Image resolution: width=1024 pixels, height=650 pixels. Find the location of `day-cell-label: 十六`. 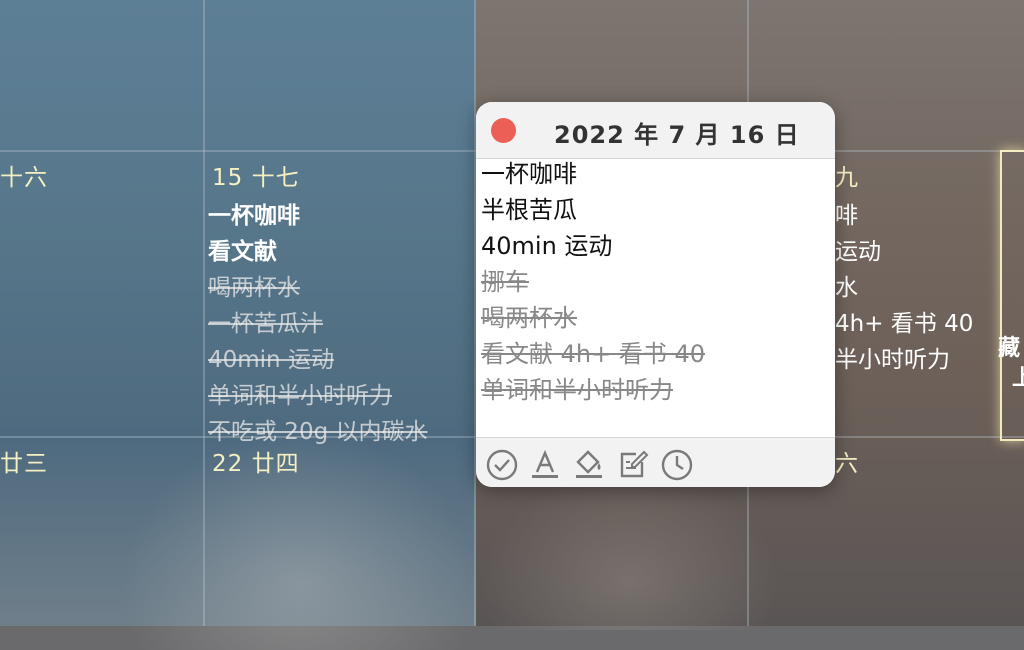

day-cell-label: 十六 is located at coordinates (24, 175).